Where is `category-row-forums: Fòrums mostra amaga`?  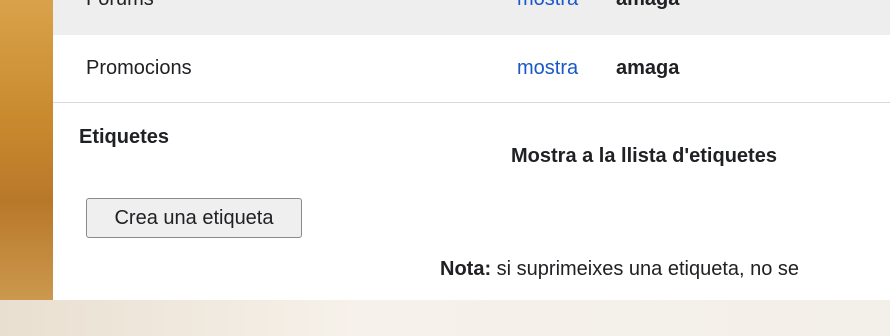 category-row-forums: Fòrums mostra amaga is located at coordinates (471, 17).